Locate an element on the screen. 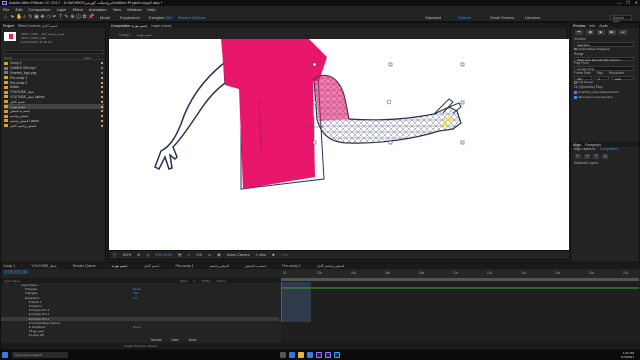 This screenshot has width=640, height=360. tab-project: Project is located at coordinates (8, 26).